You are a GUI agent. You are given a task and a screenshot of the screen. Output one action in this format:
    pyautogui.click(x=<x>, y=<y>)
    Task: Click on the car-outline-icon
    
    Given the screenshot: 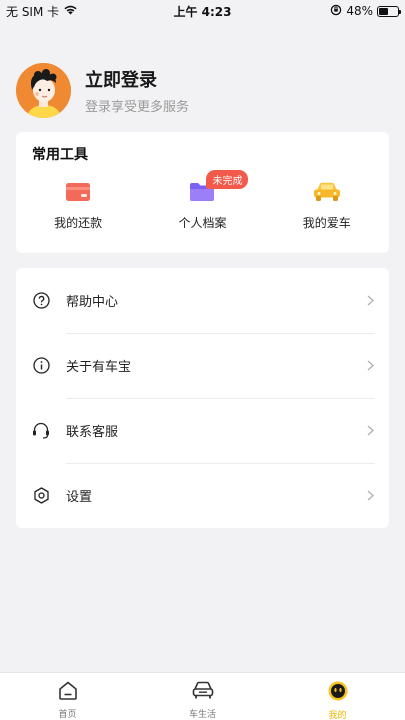 What is the action you would take?
    pyautogui.click(x=203, y=692)
    